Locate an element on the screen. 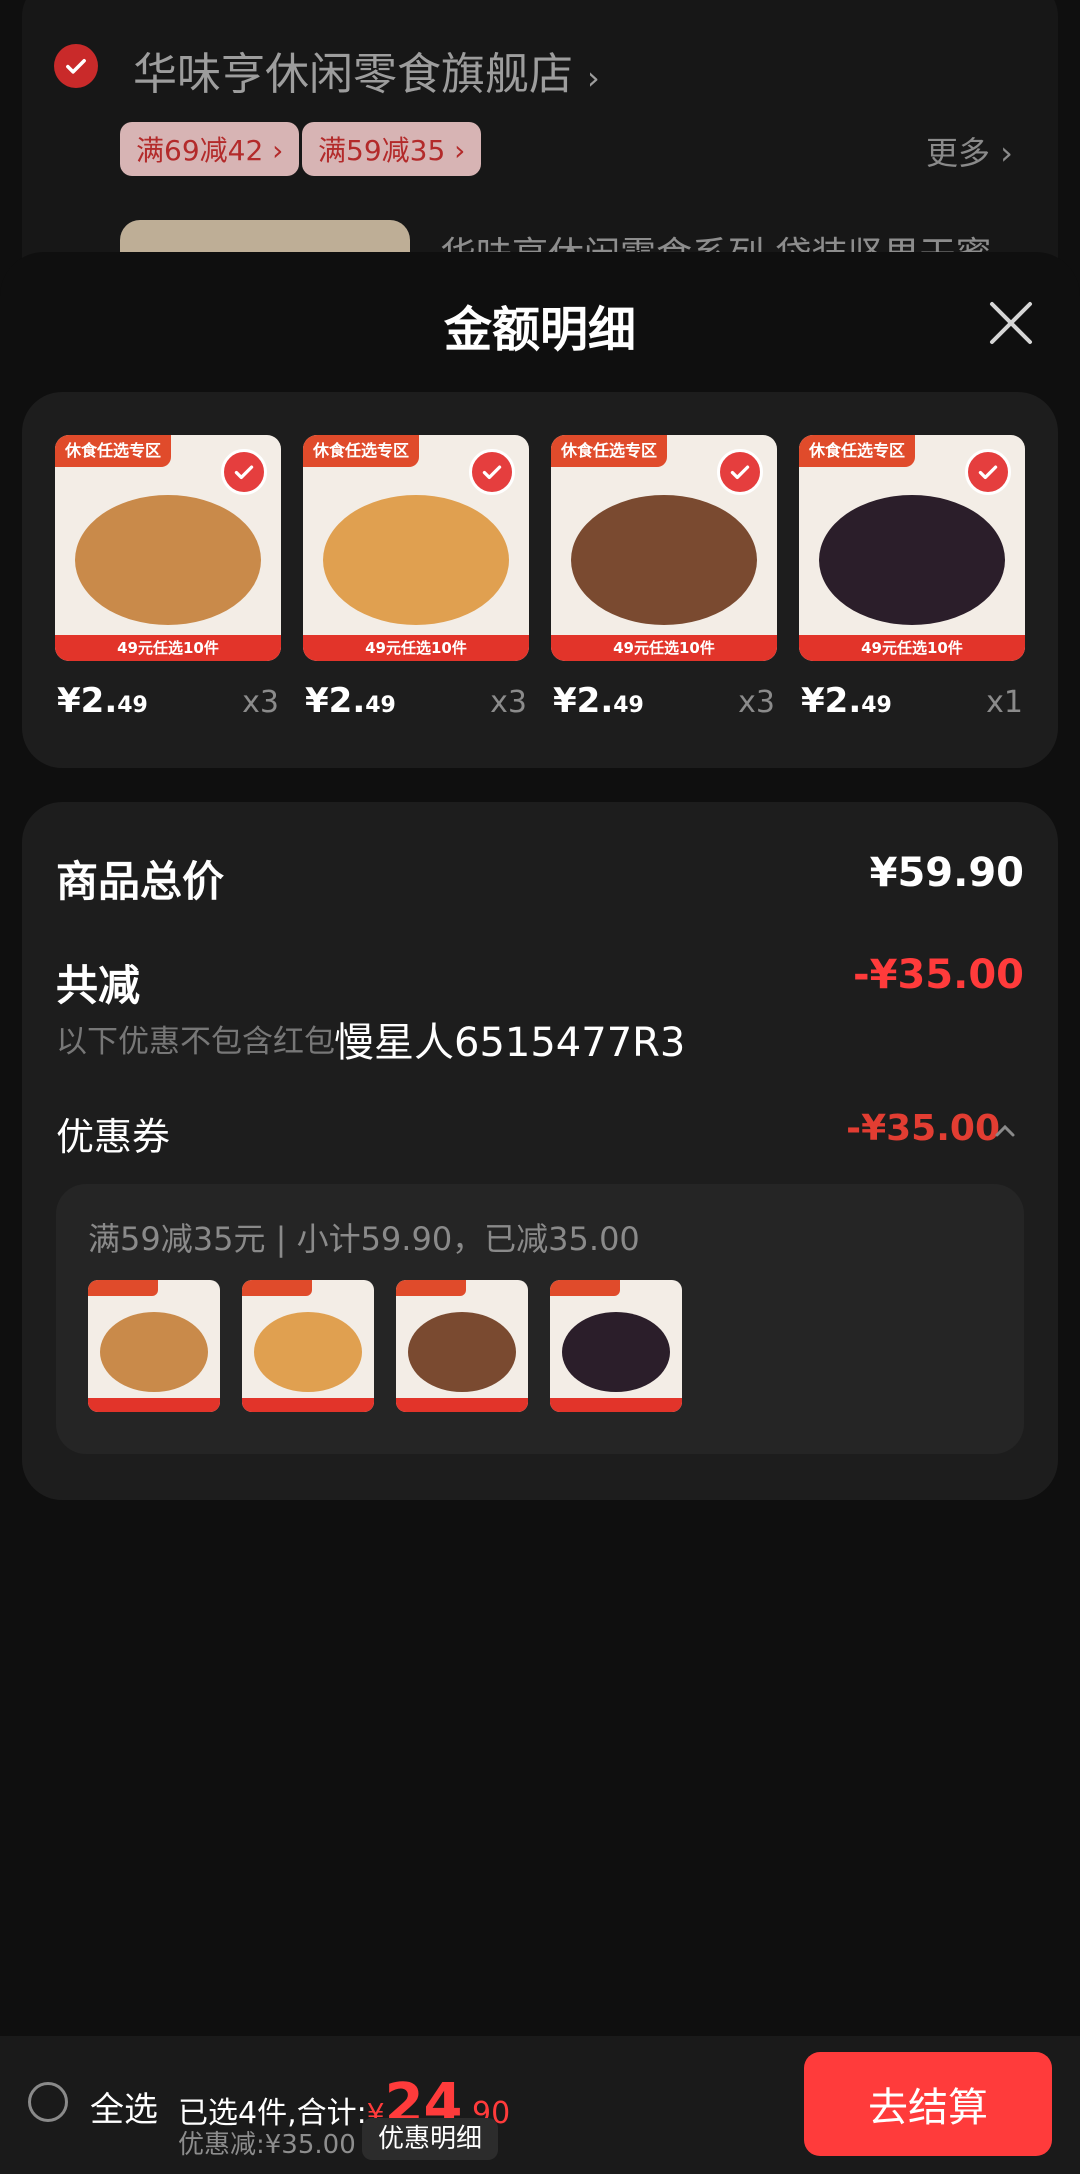  close-icon is located at coordinates (1011, 323).